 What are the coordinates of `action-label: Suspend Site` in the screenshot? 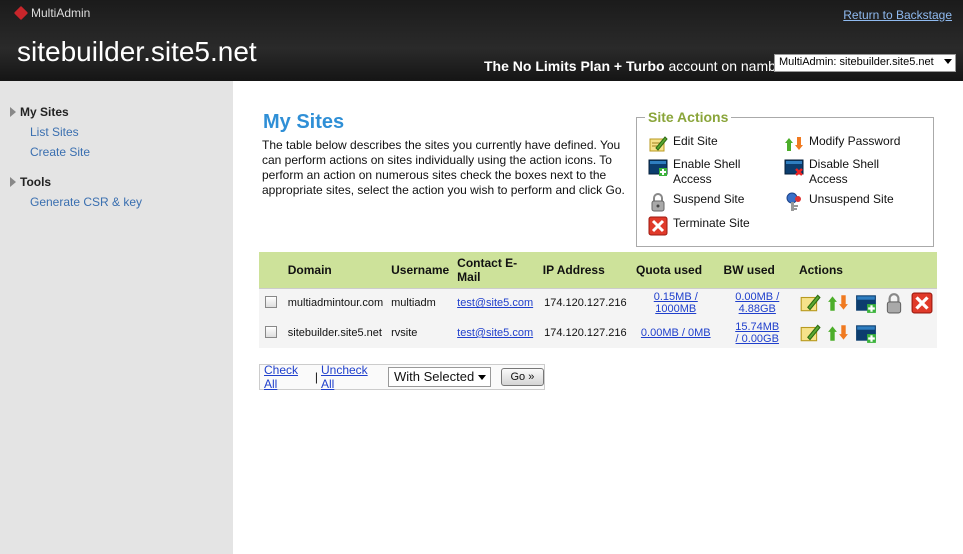 It's located at (709, 199).